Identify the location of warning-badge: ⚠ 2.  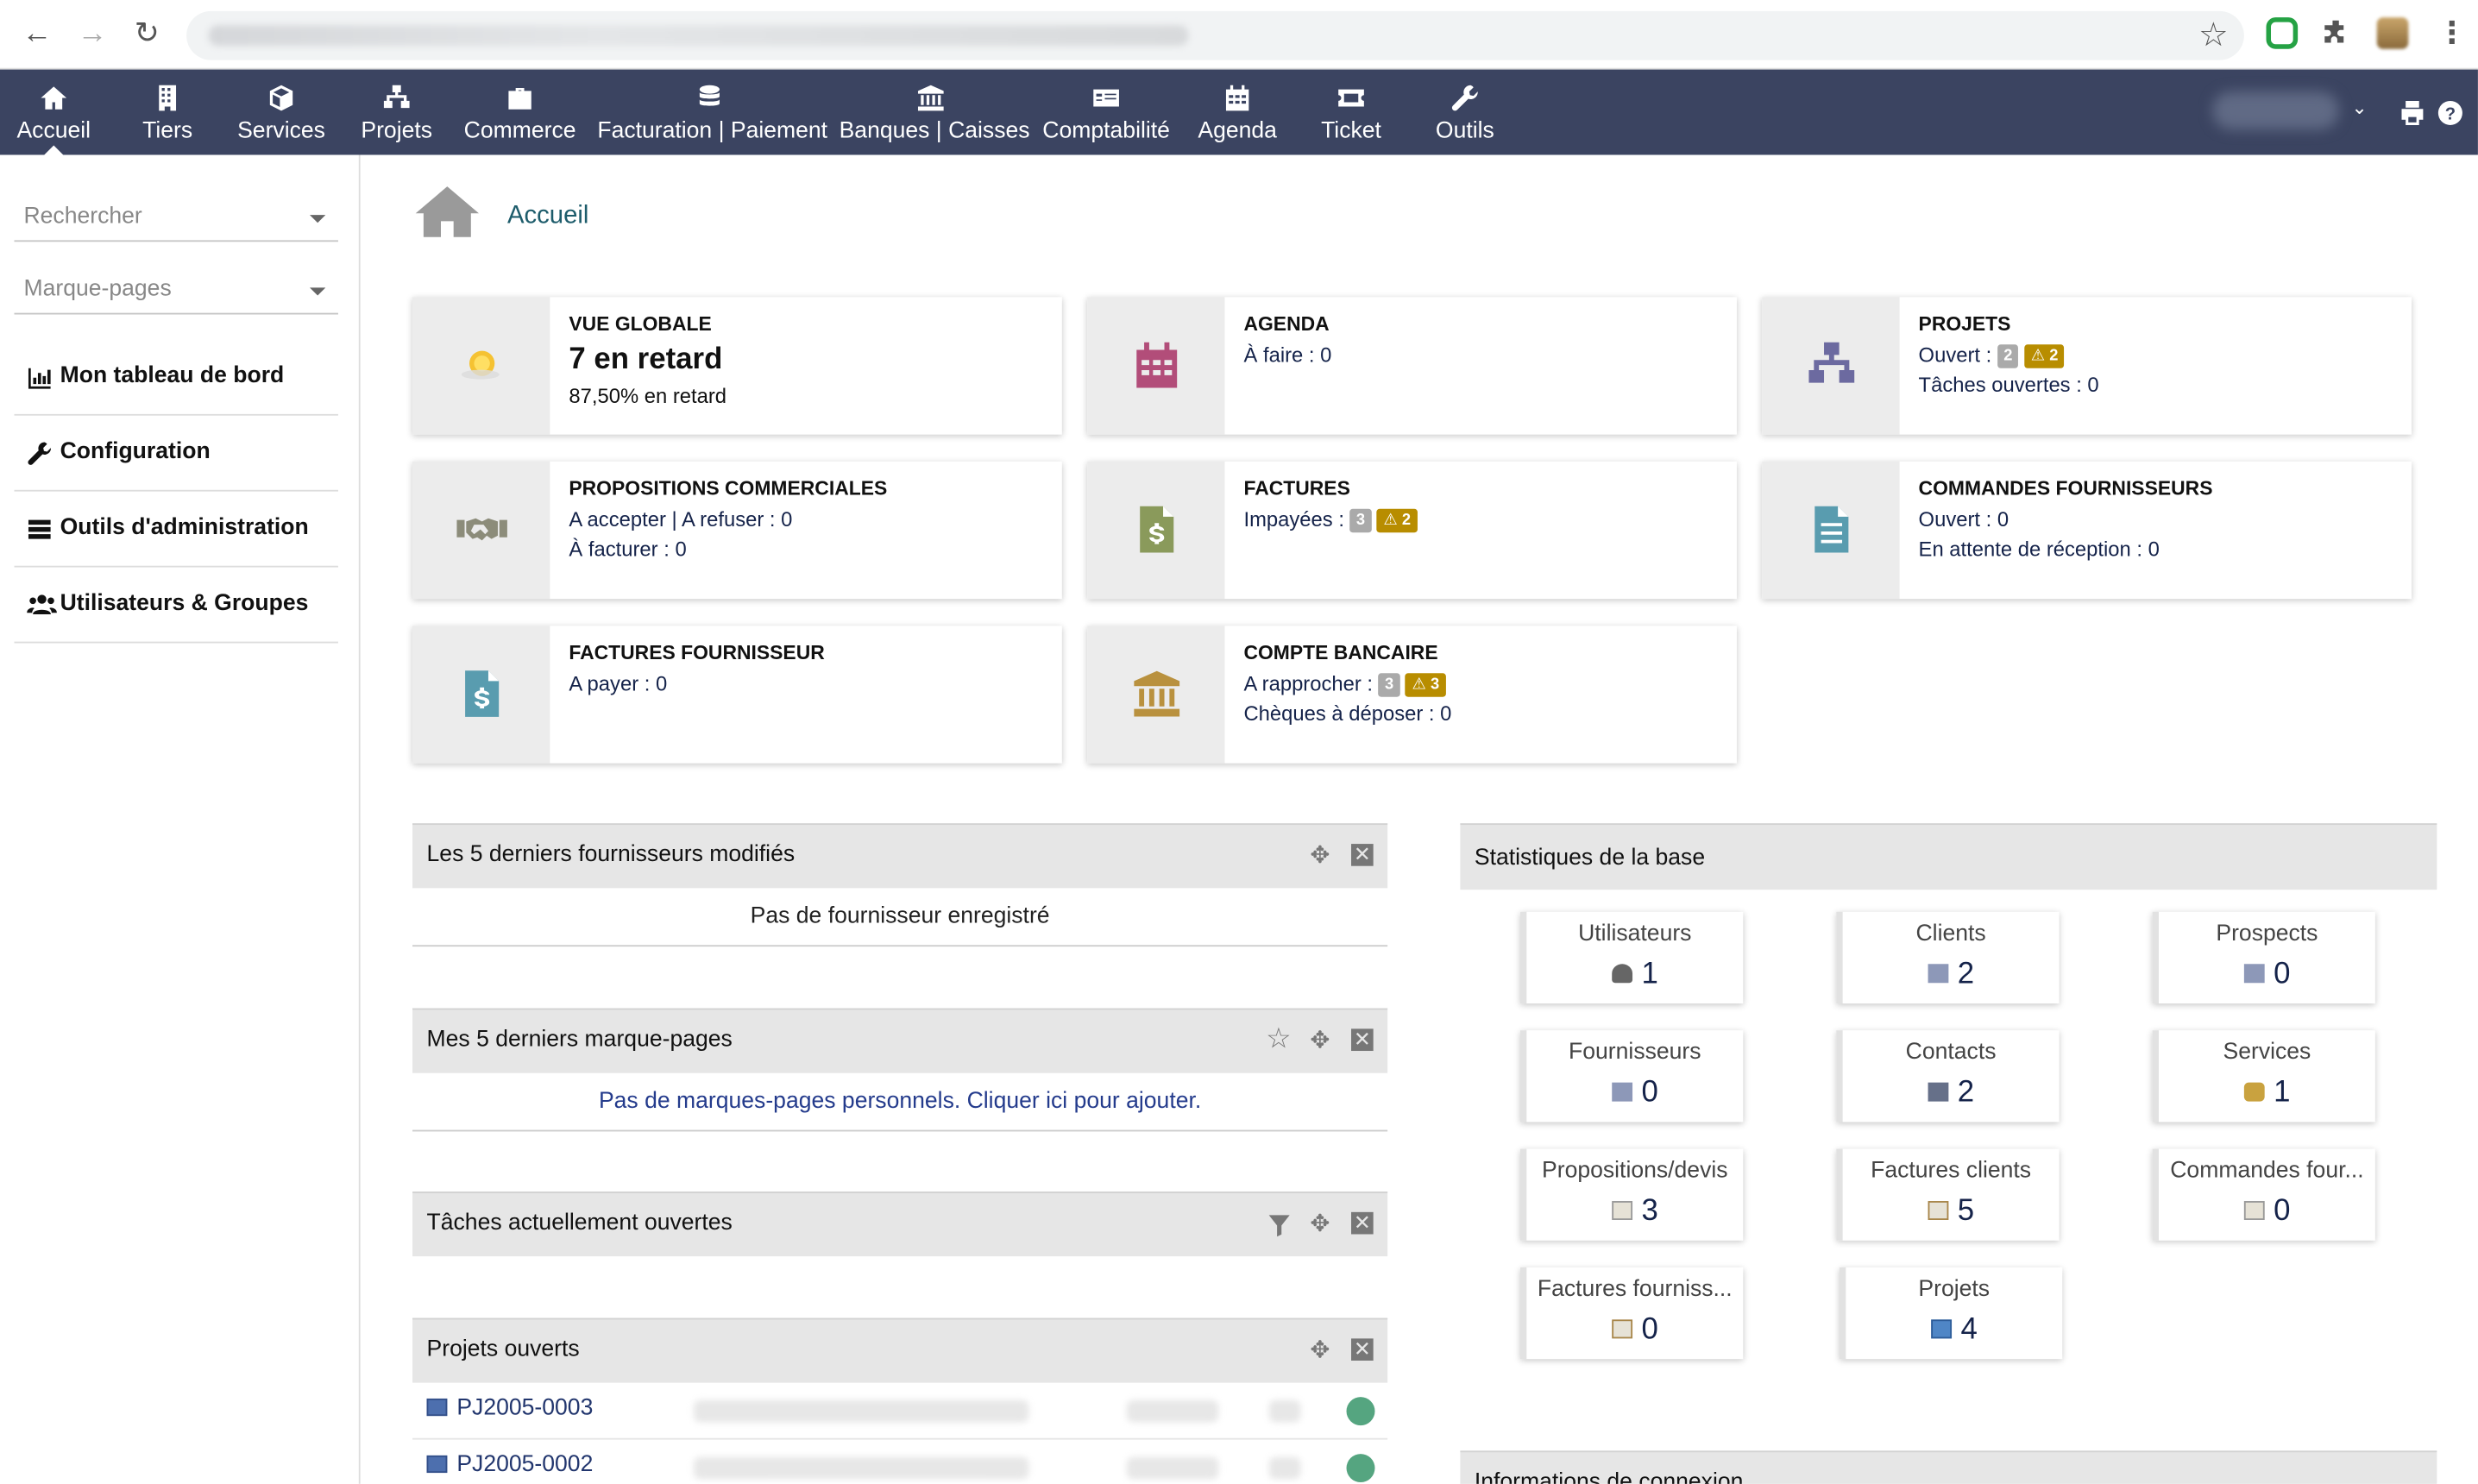
(2044, 356).